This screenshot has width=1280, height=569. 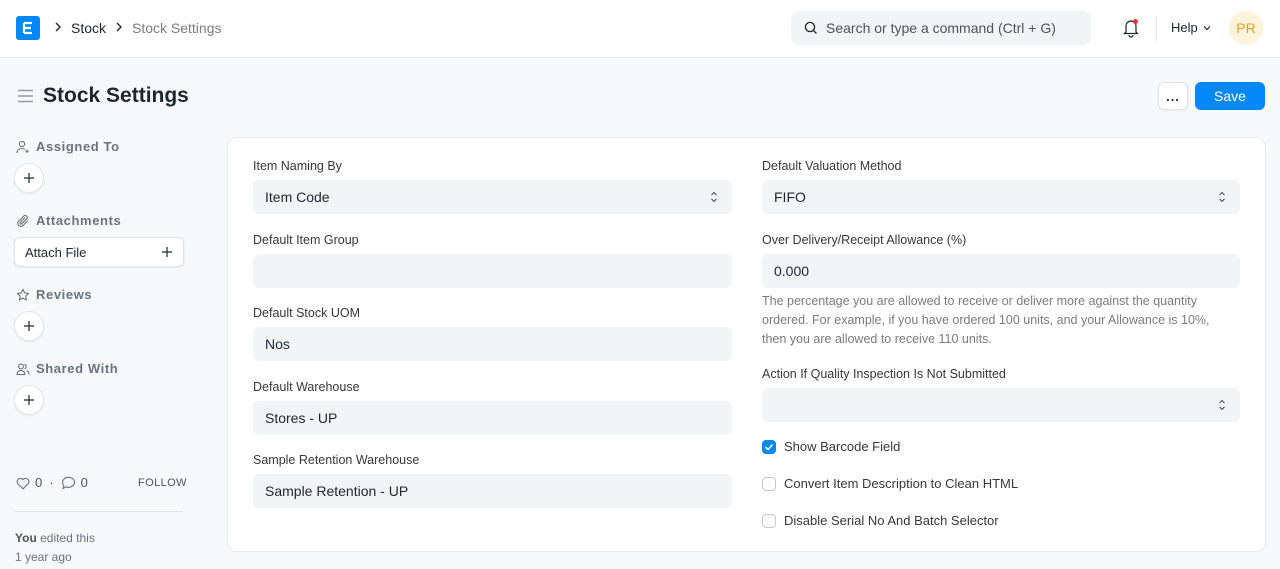 I want to click on app-logo, so click(x=28, y=28).